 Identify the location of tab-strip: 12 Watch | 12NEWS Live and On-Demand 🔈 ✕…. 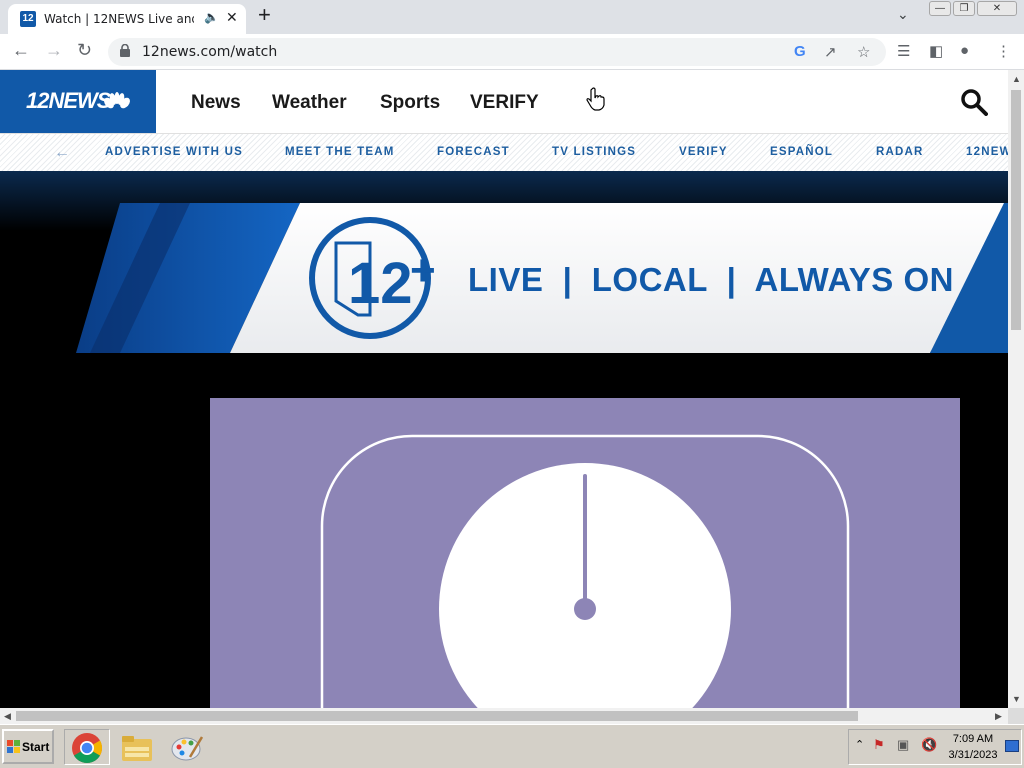
(512, 17).